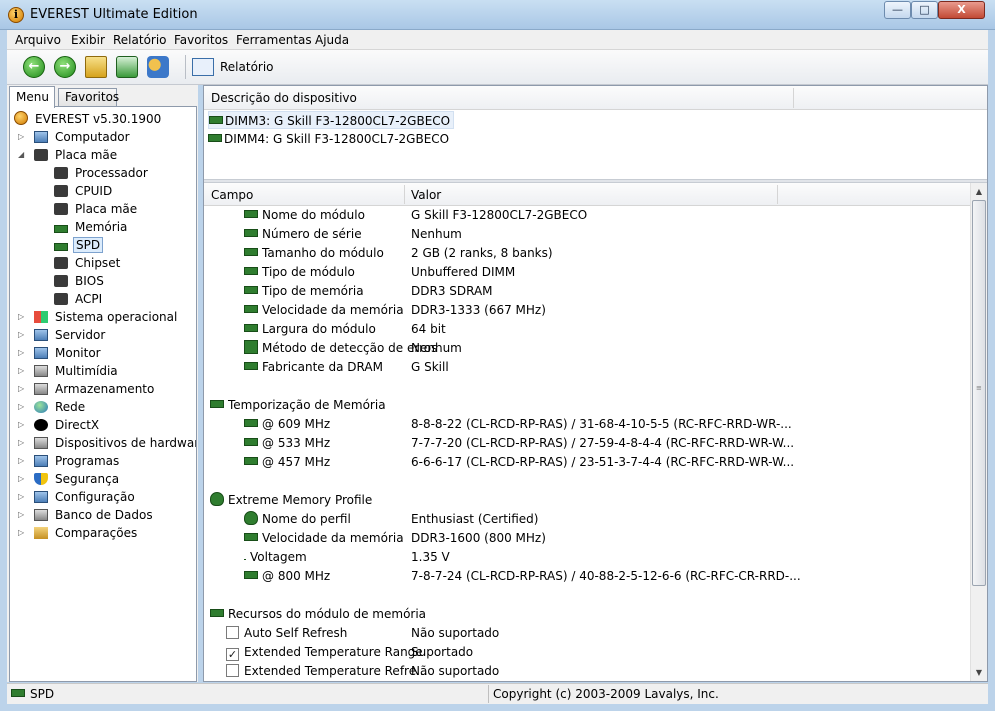 The height and width of the screenshot is (711, 995). I want to click on tree-item-everest: EVEREST v5.30.1900, so click(88, 119).